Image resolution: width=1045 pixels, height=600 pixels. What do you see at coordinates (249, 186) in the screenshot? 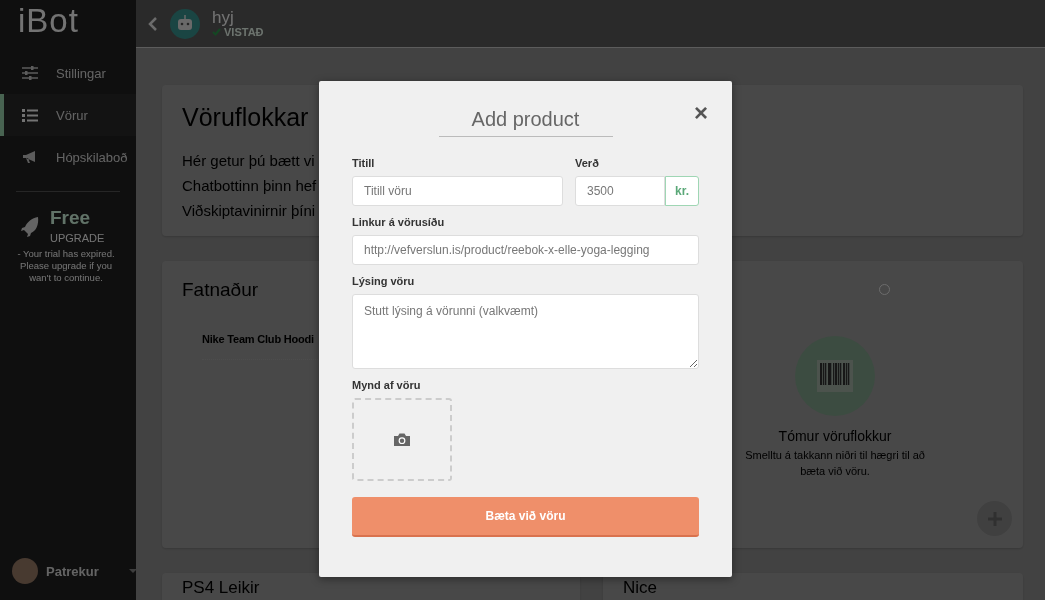
I see `intro-text: Chatbottinn þinn hef` at bounding box center [249, 186].